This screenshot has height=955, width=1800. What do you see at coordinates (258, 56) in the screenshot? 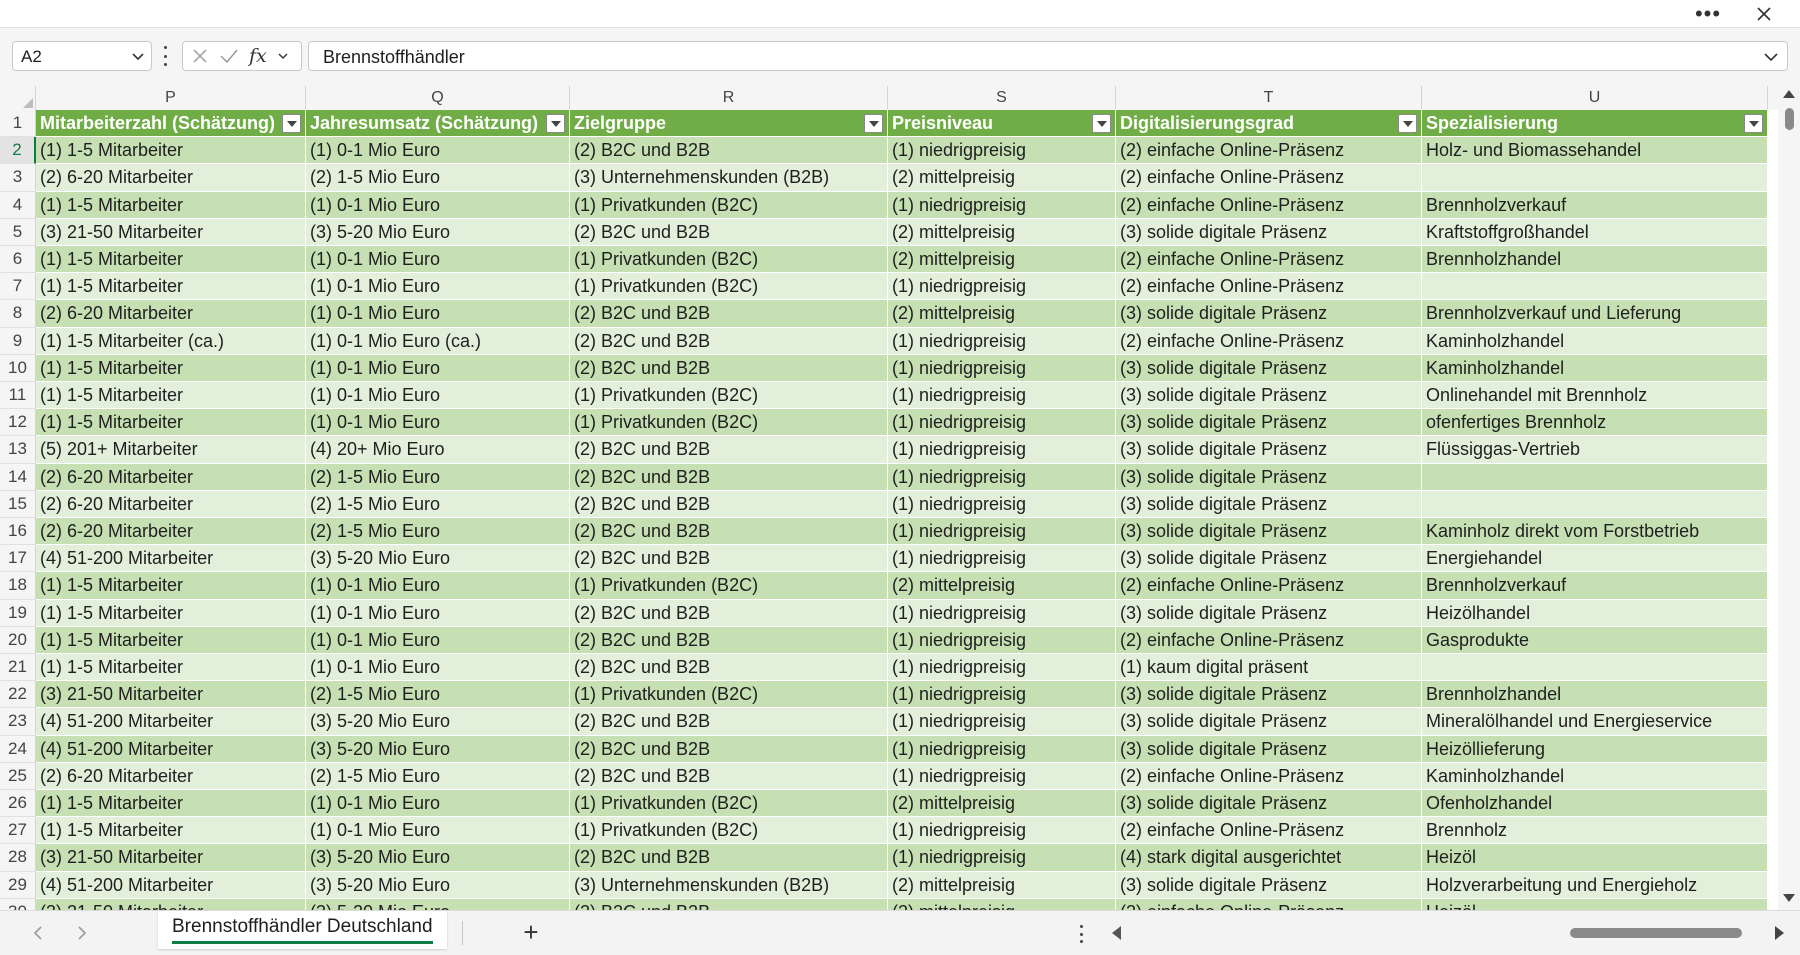
I see `insert-function-button: fx` at bounding box center [258, 56].